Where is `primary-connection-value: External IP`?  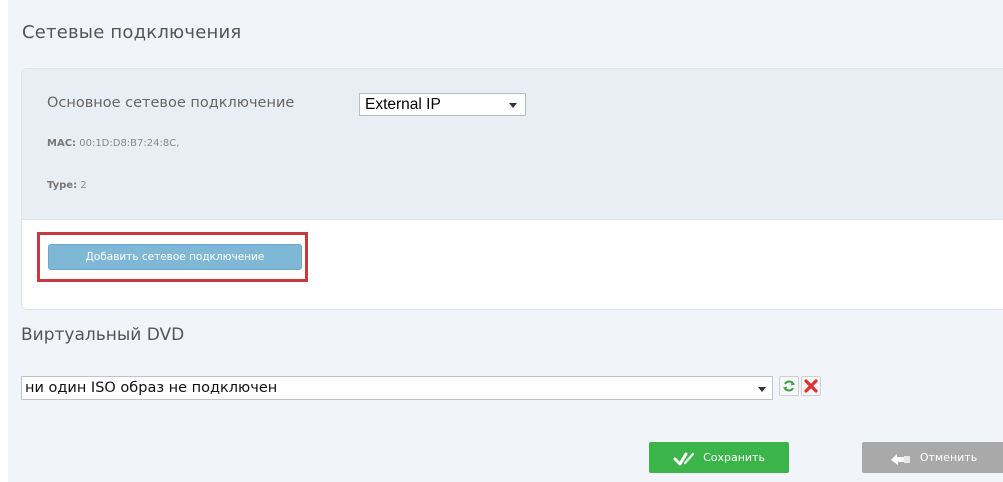 primary-connection-value: External IP is located at coordinates (403, 104).